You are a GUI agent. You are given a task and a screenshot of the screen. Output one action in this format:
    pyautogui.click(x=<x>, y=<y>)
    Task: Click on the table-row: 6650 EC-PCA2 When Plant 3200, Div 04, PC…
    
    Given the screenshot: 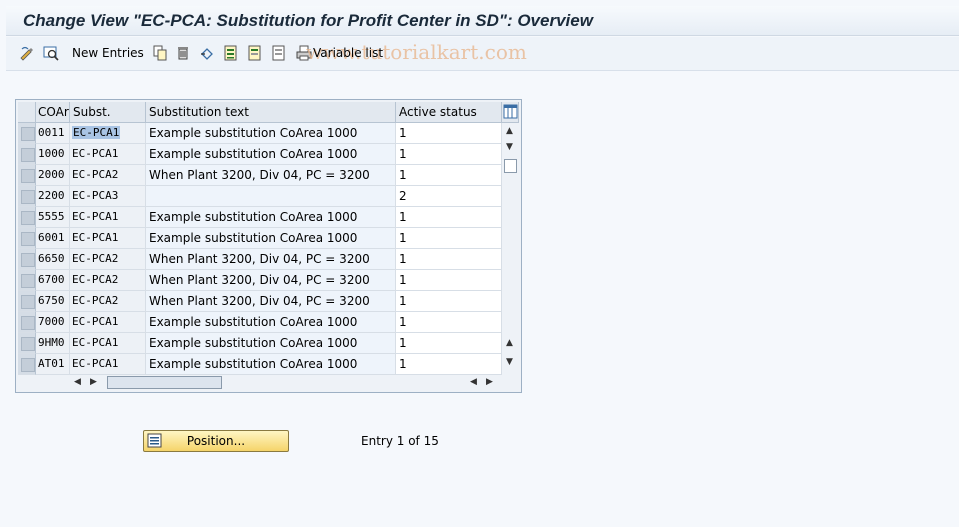 What is the action you would take?
    pyautogui.click(x=260, y=259)
    